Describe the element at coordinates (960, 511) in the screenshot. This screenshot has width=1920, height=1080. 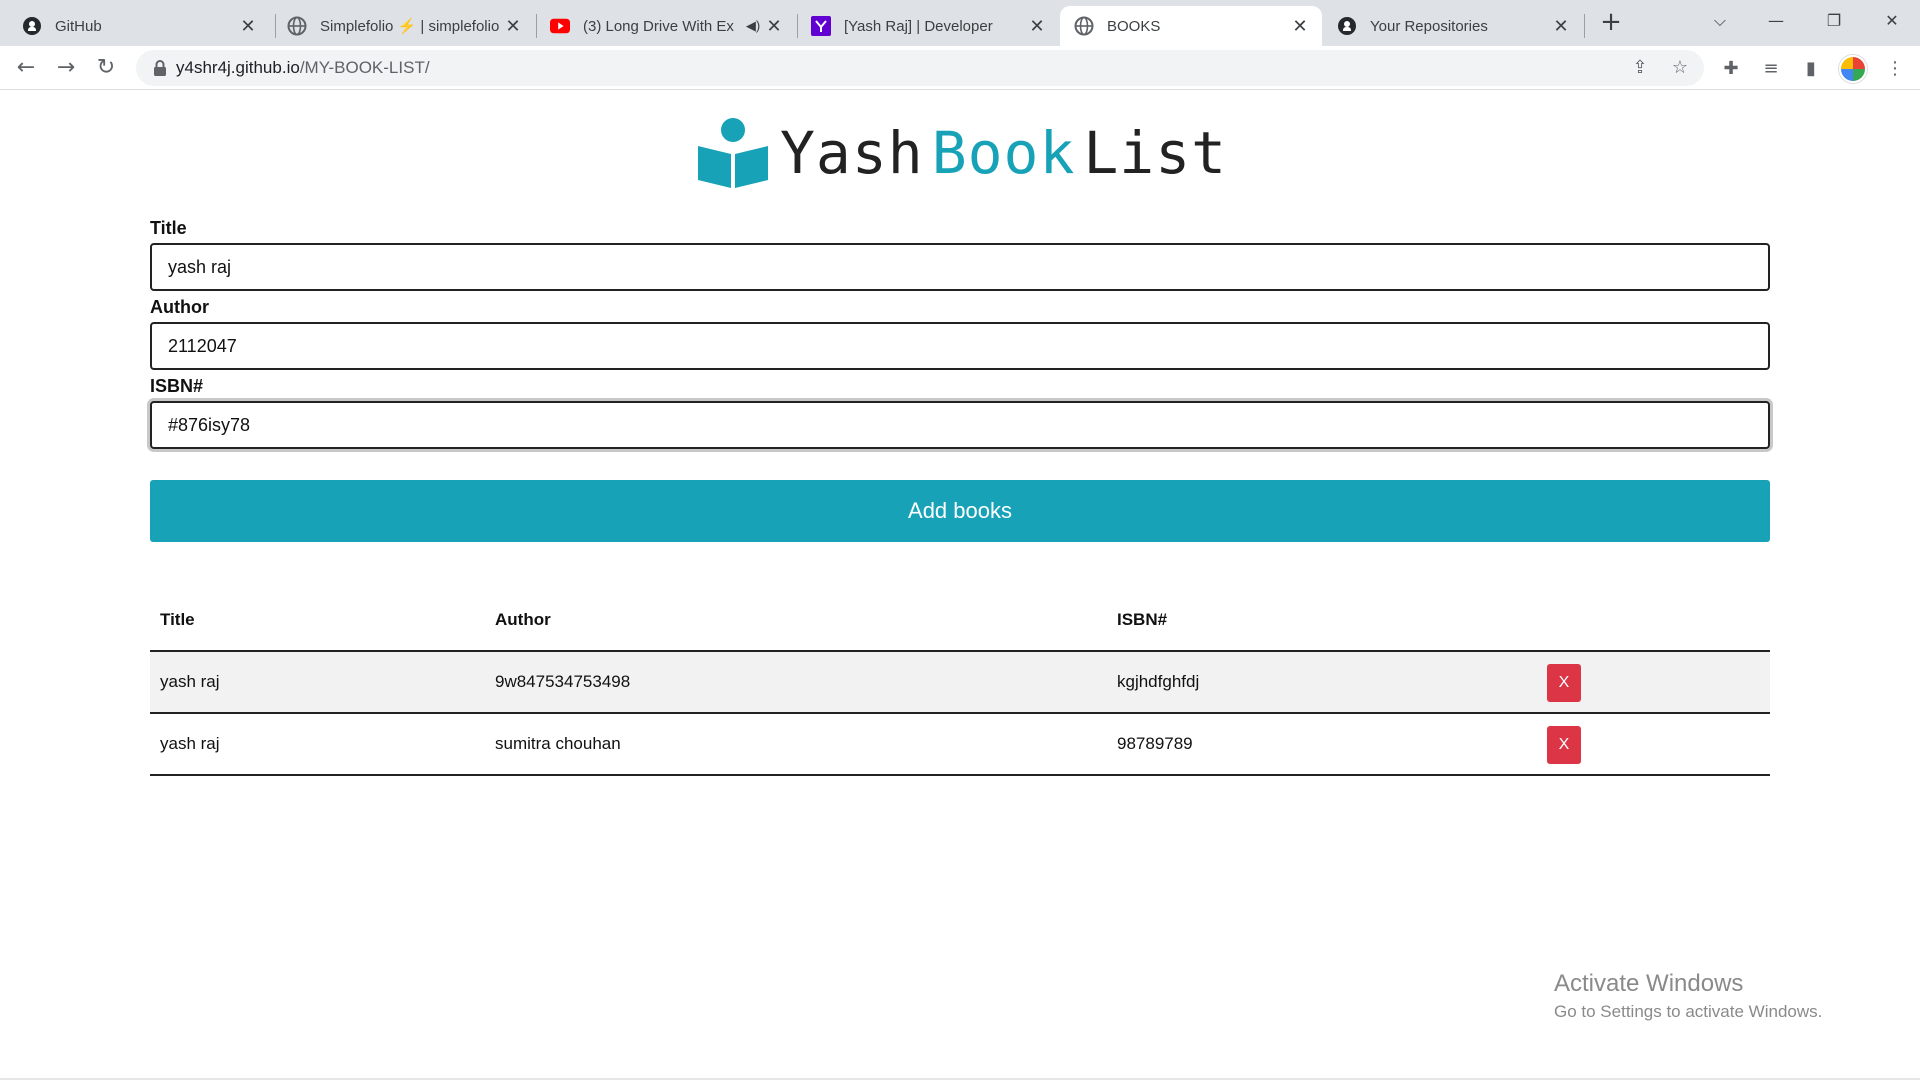
I see `add-books-button: Add books` at that location.